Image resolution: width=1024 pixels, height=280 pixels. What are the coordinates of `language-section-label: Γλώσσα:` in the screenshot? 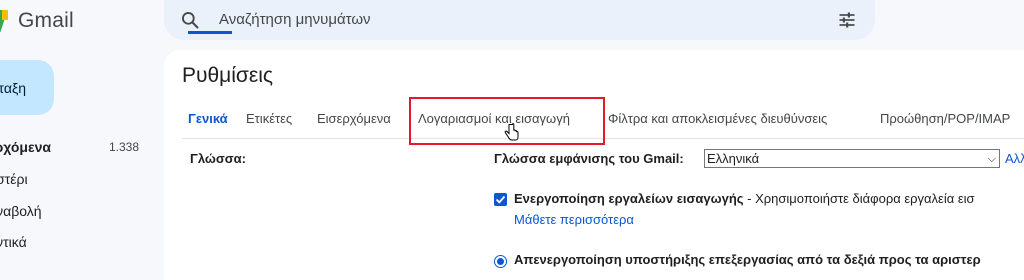 It's located at (218, 158).